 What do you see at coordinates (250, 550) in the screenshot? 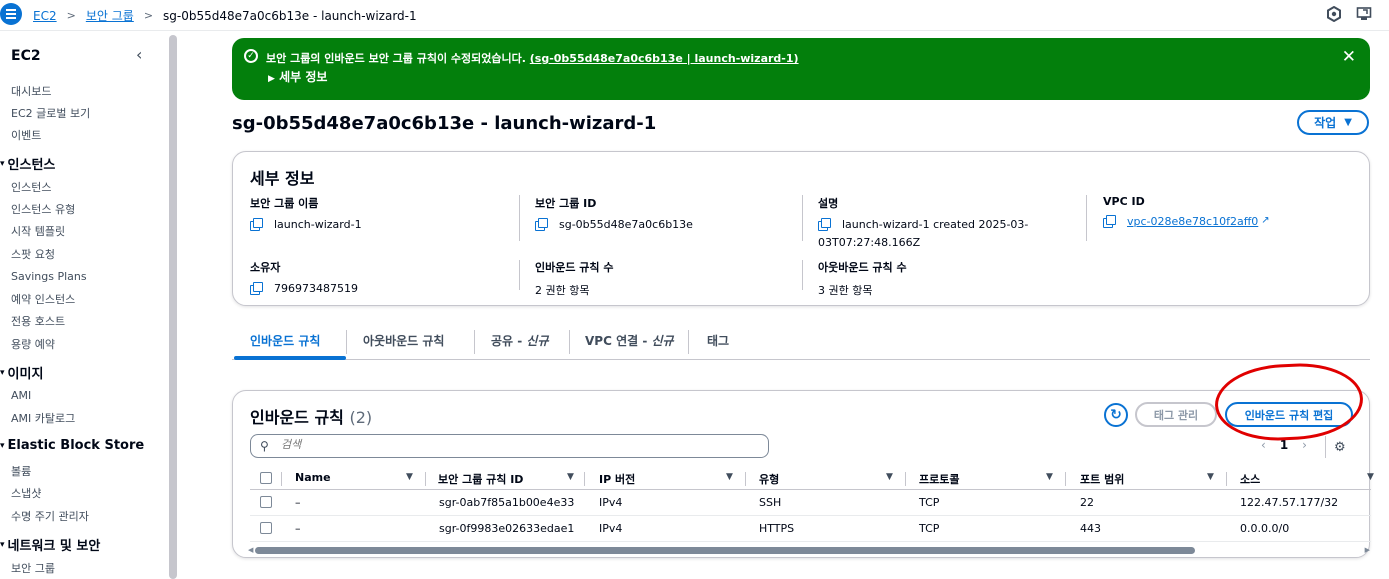
I see `scroll-left-icon: ◀` at bounding box center [250, 550].